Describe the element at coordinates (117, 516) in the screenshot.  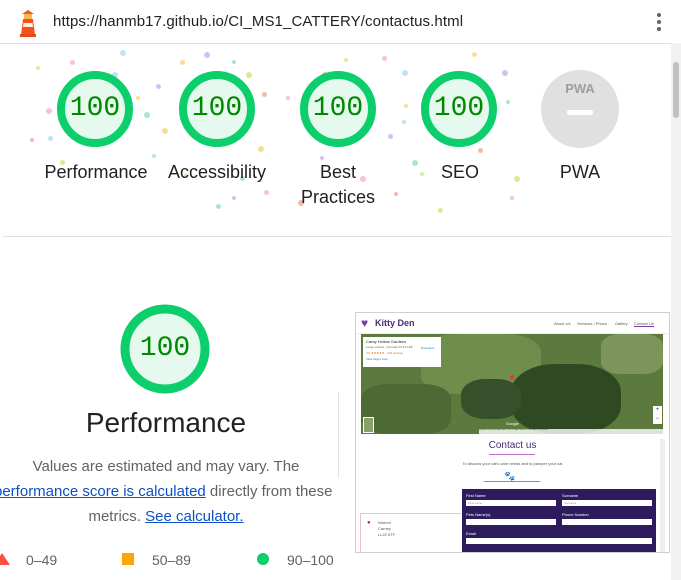
I see `desc-text: metrics.` at that location.